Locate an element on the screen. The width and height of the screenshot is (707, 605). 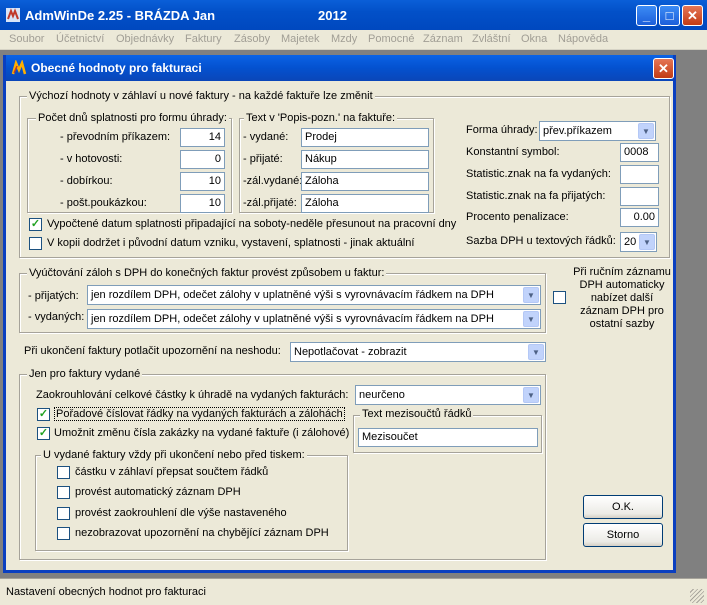
desc-dep-issued-label: -zál.vydané: is located at coordinates (273, 181).